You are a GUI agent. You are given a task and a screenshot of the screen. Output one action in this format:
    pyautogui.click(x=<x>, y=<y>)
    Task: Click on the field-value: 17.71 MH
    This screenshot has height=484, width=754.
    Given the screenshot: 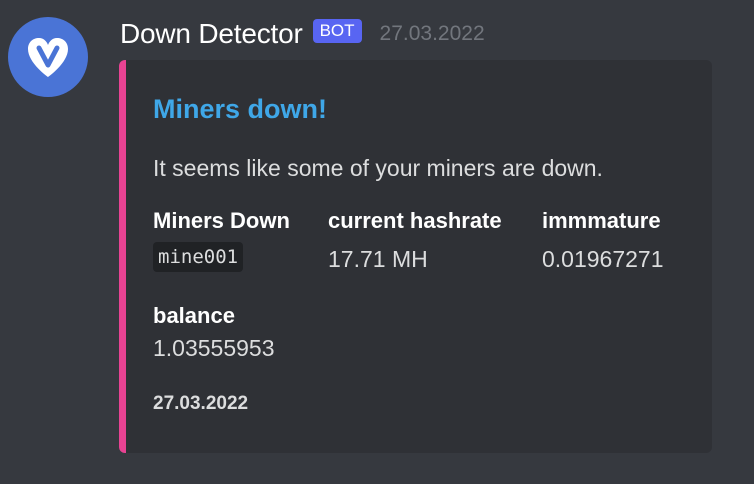 What is the action you would take?
    pyautogui.click(x=378, y=259)
    